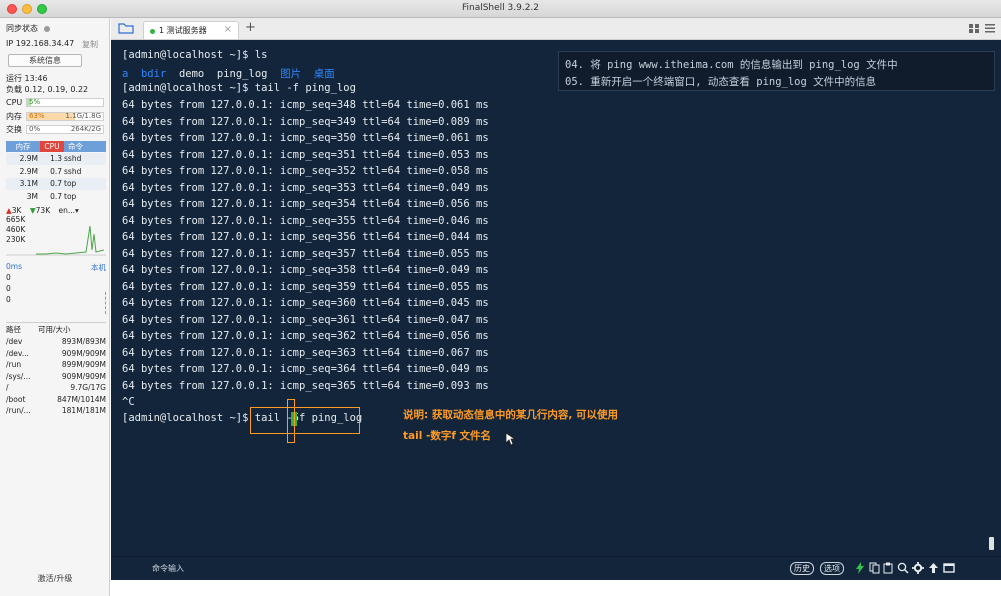  I want to click on disk-row: /sys/... 909M/909M, so click(56, 377).